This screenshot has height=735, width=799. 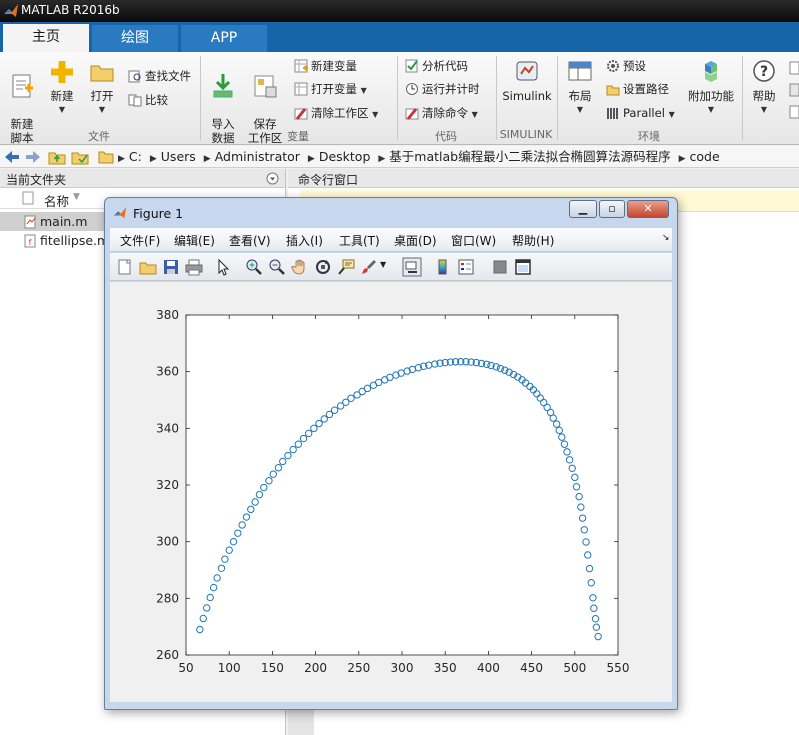 I want to click on x-tick-label: 400, so click(x=488, y=668).